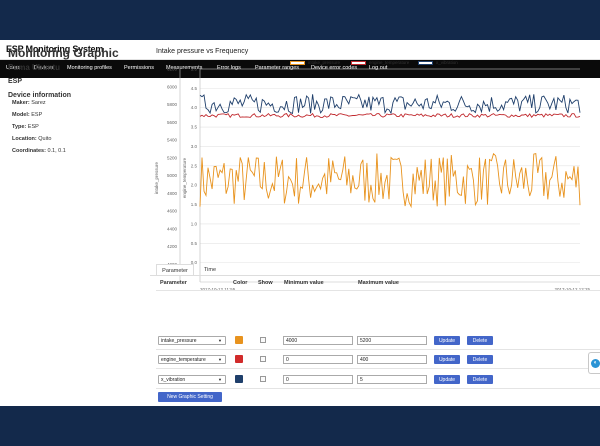 The image size is (600, 446). I want to click on parameter-select-value: intake_pressure, so click(179, 341).